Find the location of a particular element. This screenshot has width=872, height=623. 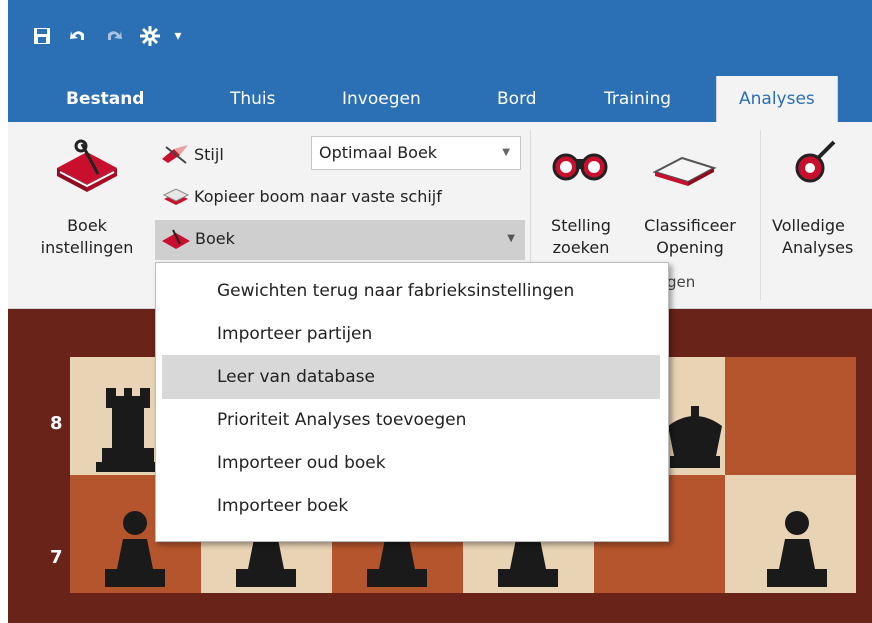

tab-analyses: Analyses is located at coordinates (777, 99).